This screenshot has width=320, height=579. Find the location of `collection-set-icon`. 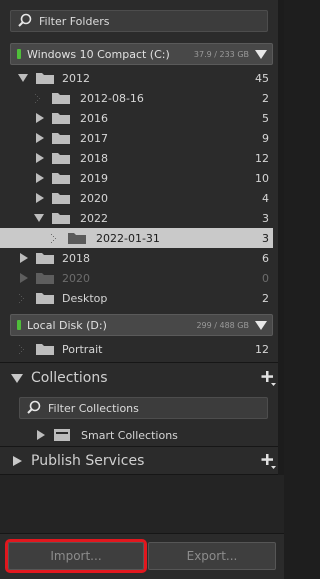

collection-set-icon is located at coordinates (62, 435).